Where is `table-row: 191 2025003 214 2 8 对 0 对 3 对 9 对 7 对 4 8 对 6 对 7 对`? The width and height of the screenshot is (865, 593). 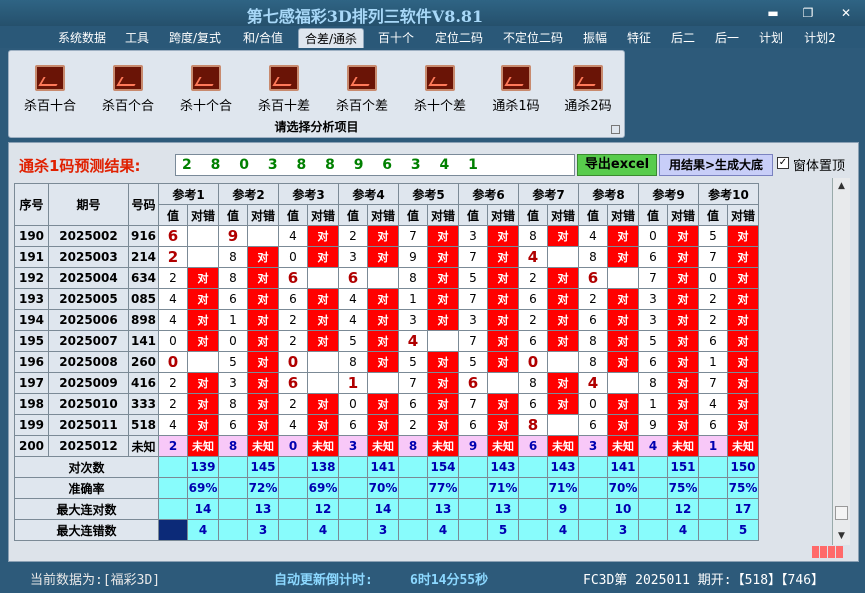
table-row: 191 2025003 214 2 8 对 0 对 3 对 9 对 7 对 4 8 对 6 对 7 对 is located at coordinates (386, 257).